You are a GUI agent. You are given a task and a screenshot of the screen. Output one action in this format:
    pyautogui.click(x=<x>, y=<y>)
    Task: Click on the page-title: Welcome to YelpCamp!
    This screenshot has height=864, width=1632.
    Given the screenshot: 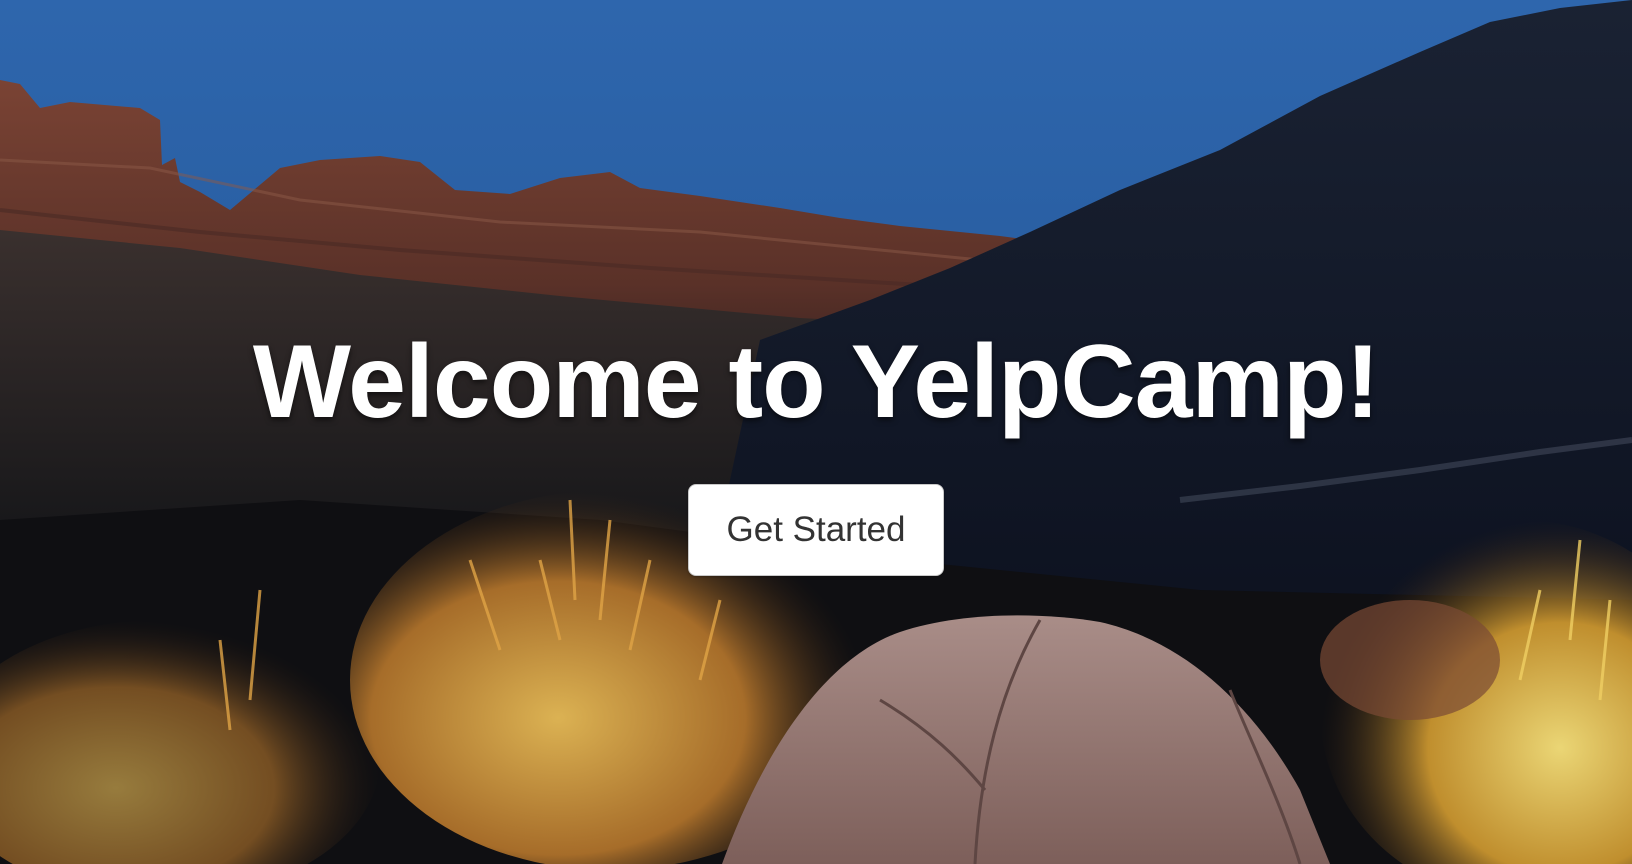 What is the action you would take?
    pyautogui.click(x=816, y=382)
    